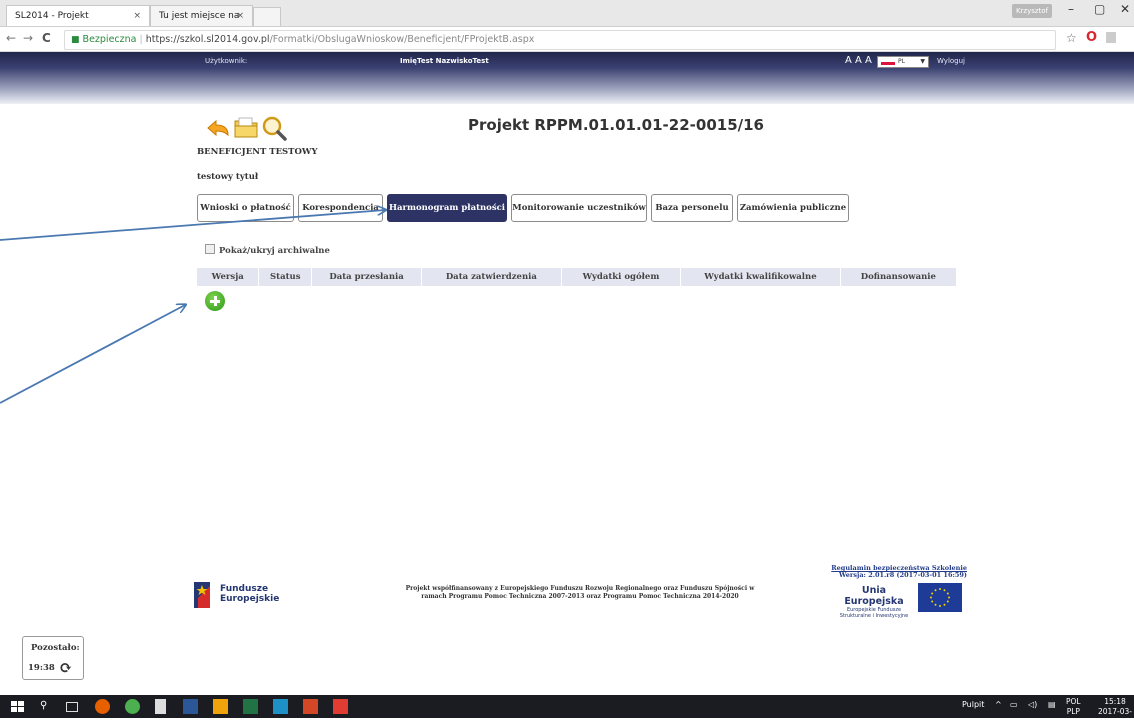 The width and height of the screenshot is (1134, 727). I want to click on outlook-icon, so click(220, 706).